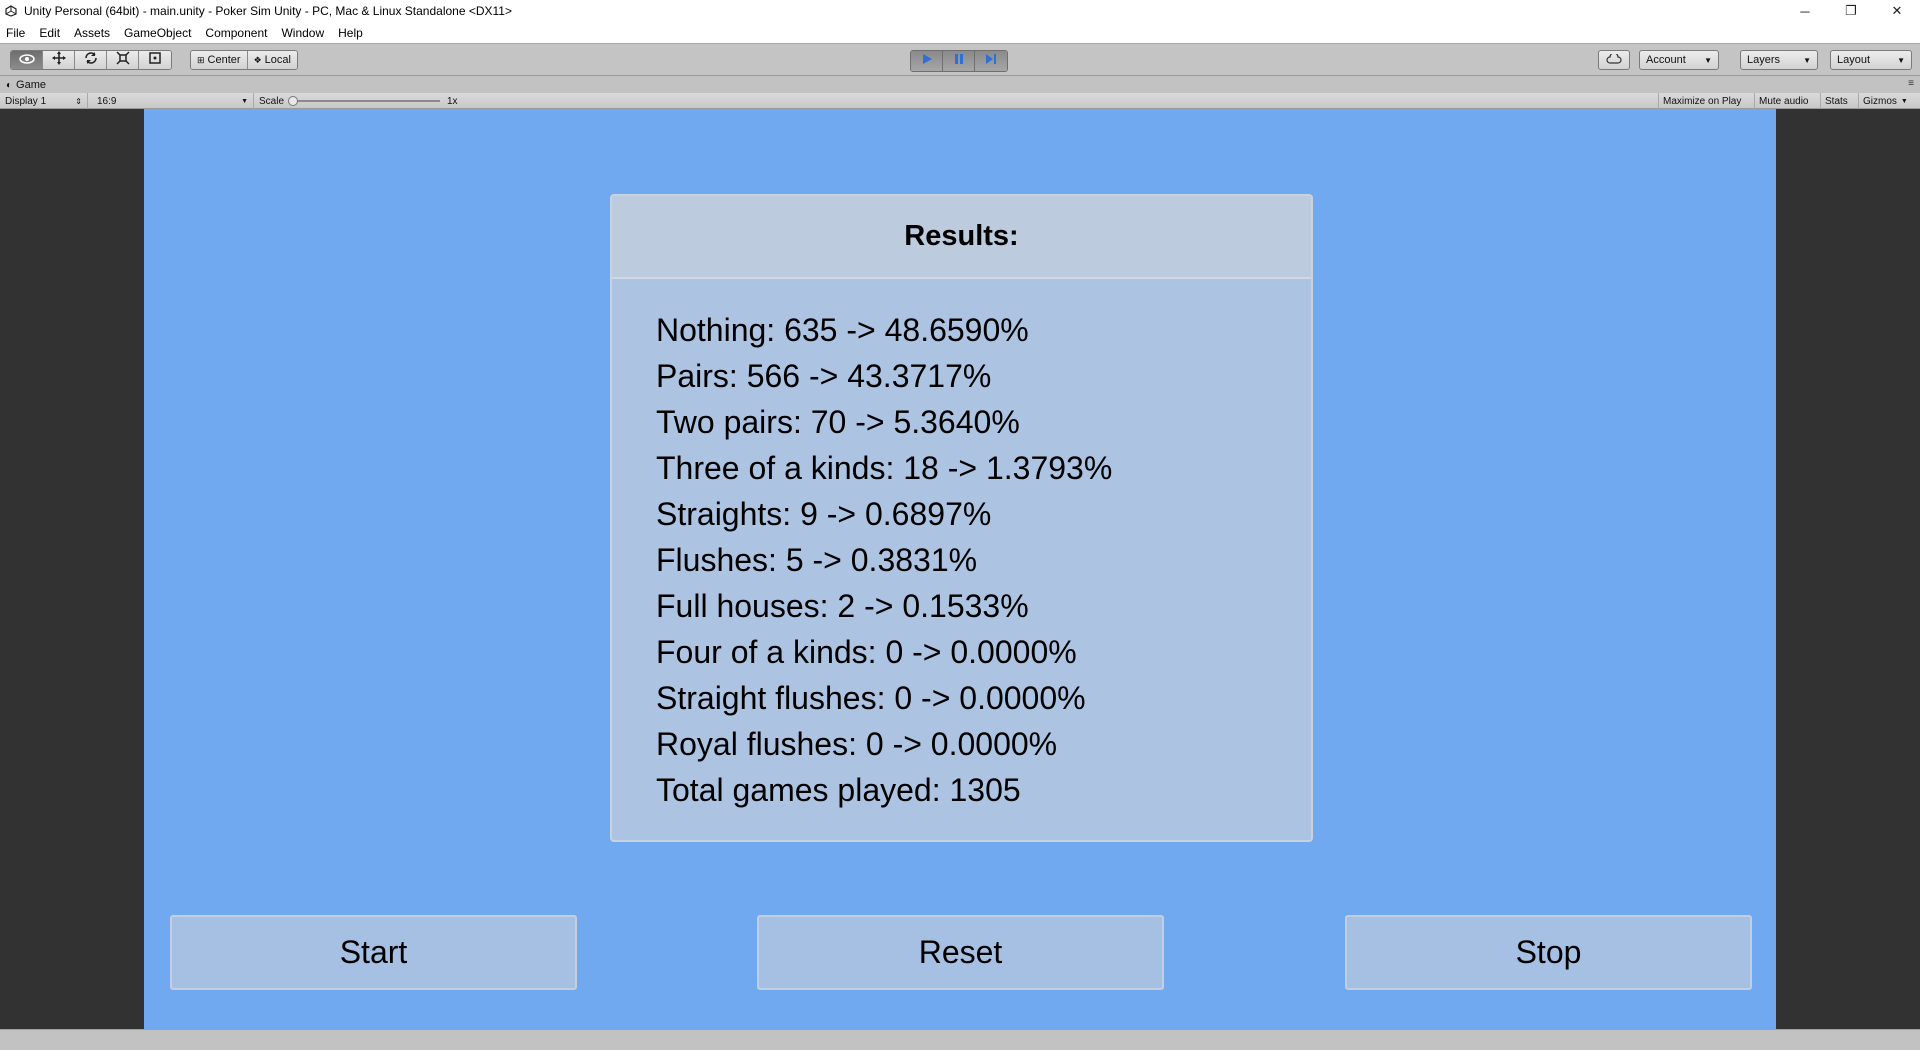 The image size is (1920, 1050). Describe the element at coordinates (842, 330) in the screenshot. I see `result-nothing: Nothing: 635 -> 48.6590%` at that location.